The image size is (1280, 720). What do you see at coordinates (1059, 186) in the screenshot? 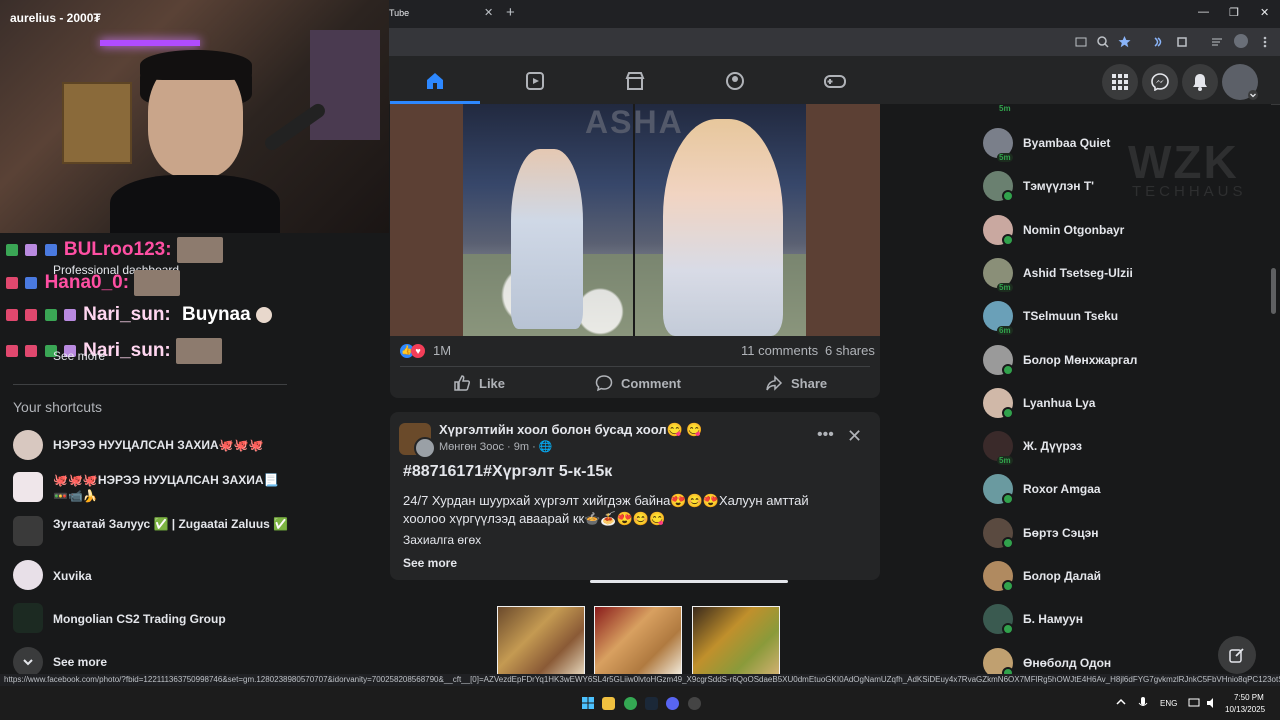
I see `contact-name: Тэмүүлэн Т'` at bounding box center [1059, 186].